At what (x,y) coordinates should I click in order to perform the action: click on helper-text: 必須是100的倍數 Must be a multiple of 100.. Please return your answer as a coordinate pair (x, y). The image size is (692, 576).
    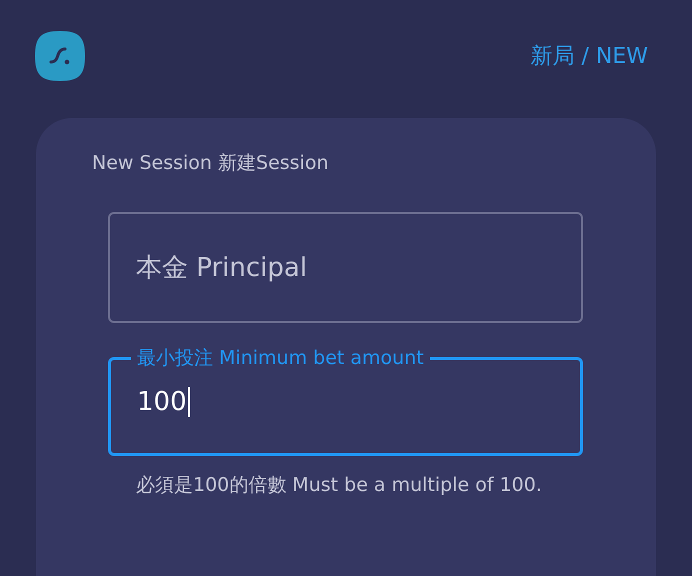
    Looking at the image, I should click on (339, 485).